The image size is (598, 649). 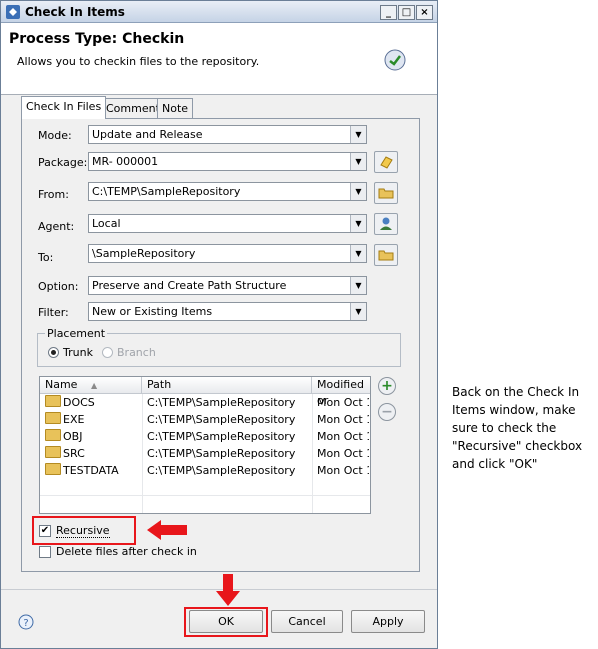 I want to click on package-label: Package:, so click(x=63, y=162).